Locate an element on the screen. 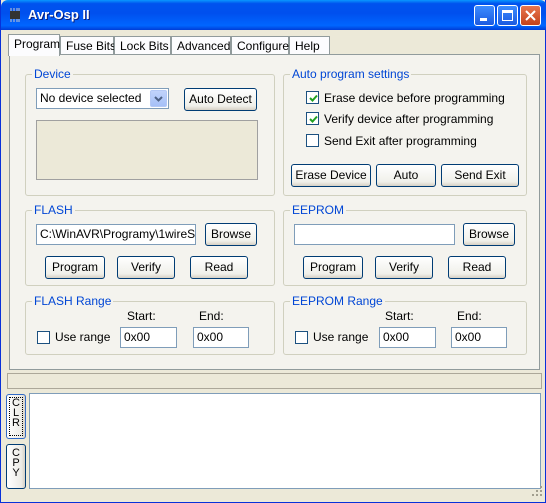 The image size is (546, 503). flash-read-button: Read is located at coordinates (219, 267).